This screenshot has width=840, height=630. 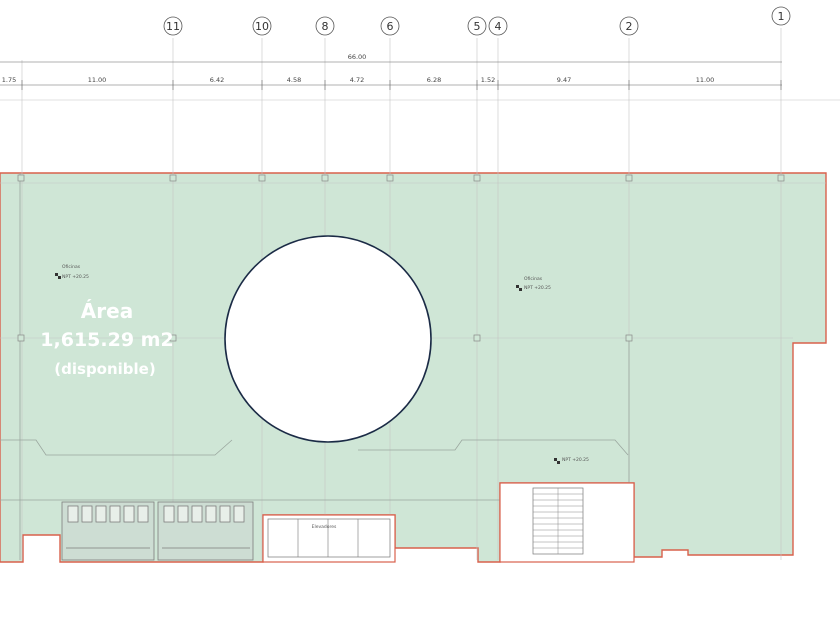 I want to click on area-status: (disponible), so click(x=104, y=369).